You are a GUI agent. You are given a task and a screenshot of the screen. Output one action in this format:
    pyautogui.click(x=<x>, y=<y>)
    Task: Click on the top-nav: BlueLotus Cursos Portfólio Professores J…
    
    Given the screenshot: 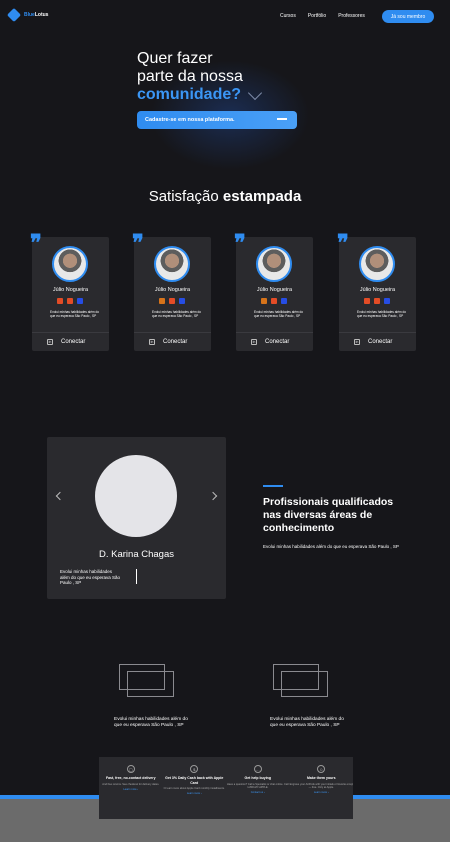 What is the action you would take?
    pyautogui.click(x=225, y=17)
    